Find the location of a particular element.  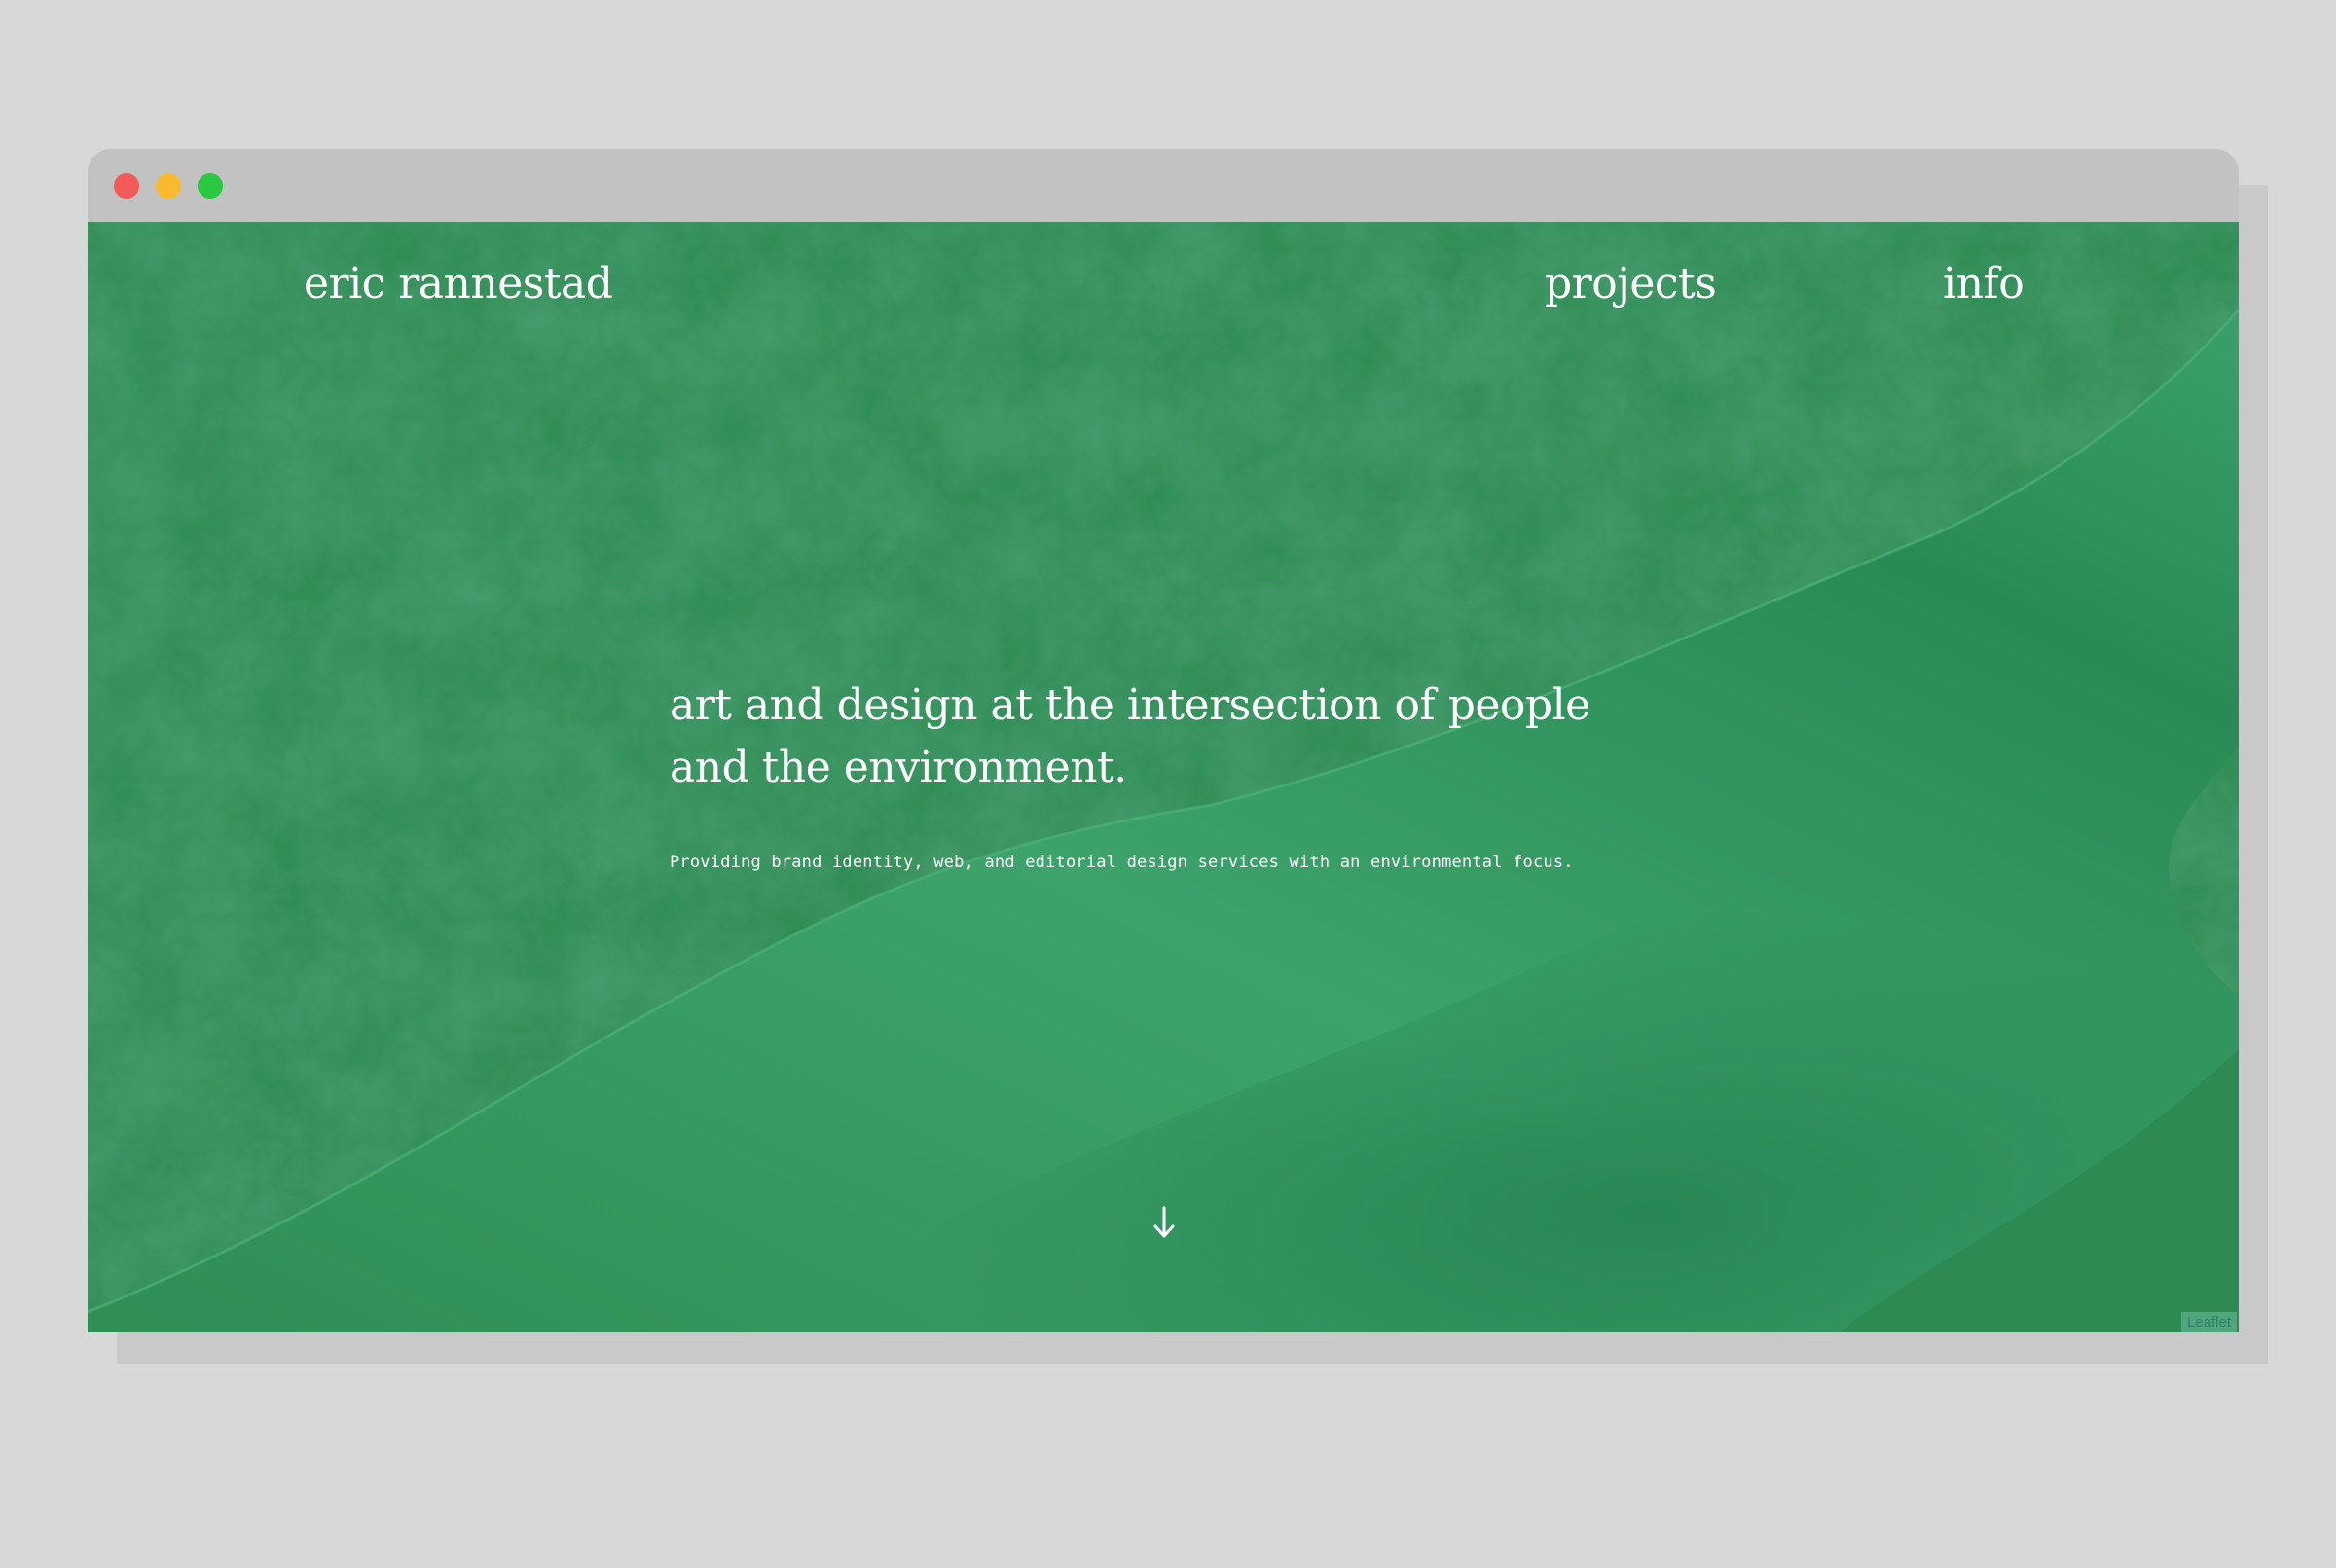

arrow-down-icon is located at coordinates (1164, 1222).